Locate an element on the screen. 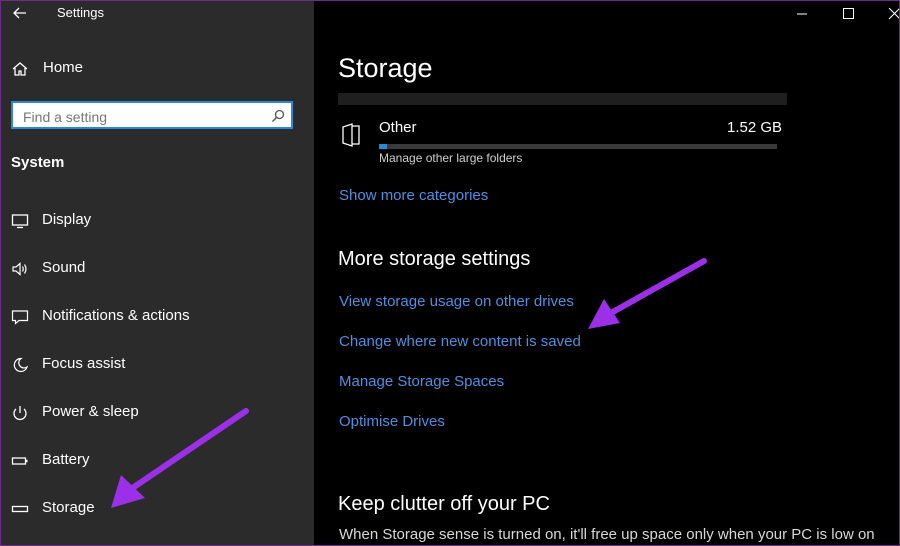  search-box is located at coordinates (152, 115).